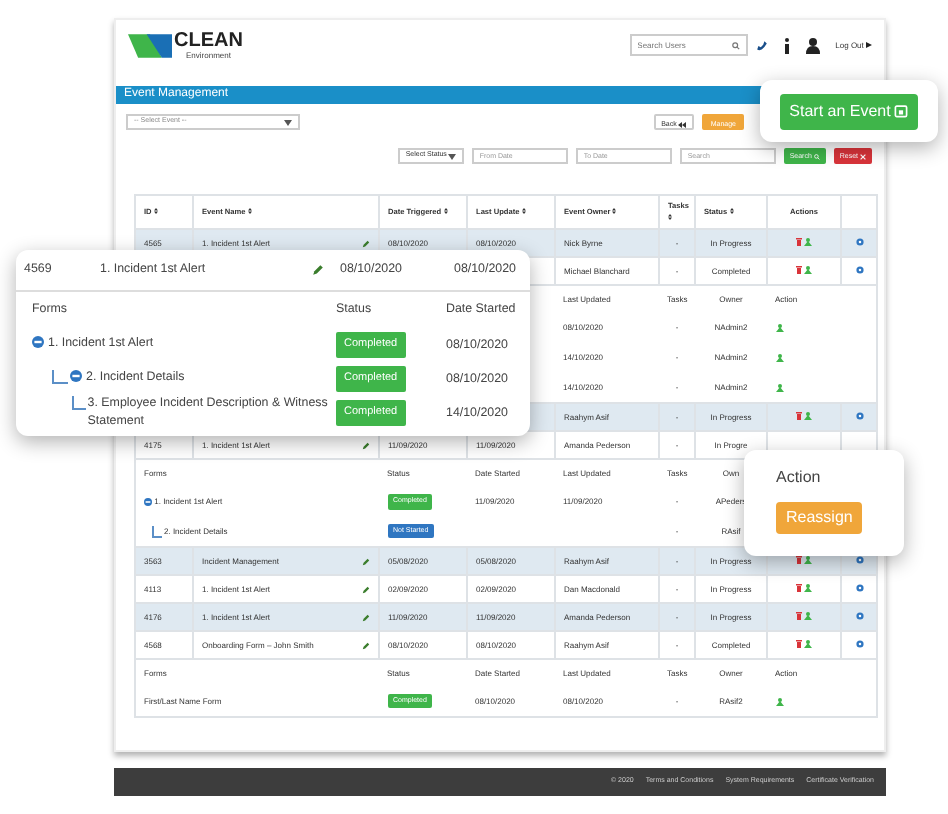 The width and height of the screenshot is (948, 814). Describe the element at coordinates (799, 478) in the screenshot. I see `action-heading: Action` at that location.